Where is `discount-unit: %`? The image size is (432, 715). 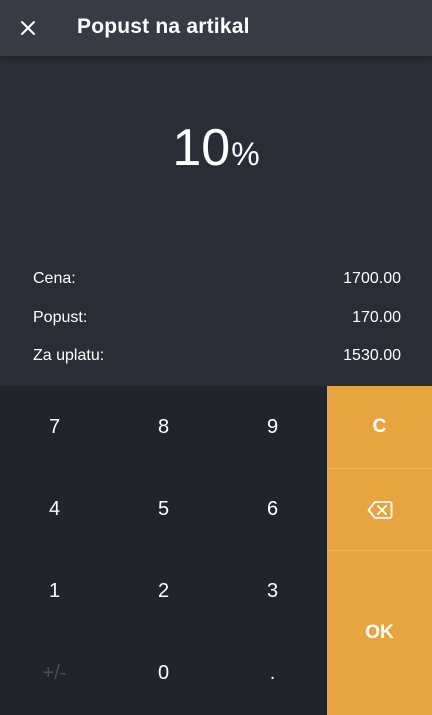 discount-unit: % is located at coordinates (245, 154).